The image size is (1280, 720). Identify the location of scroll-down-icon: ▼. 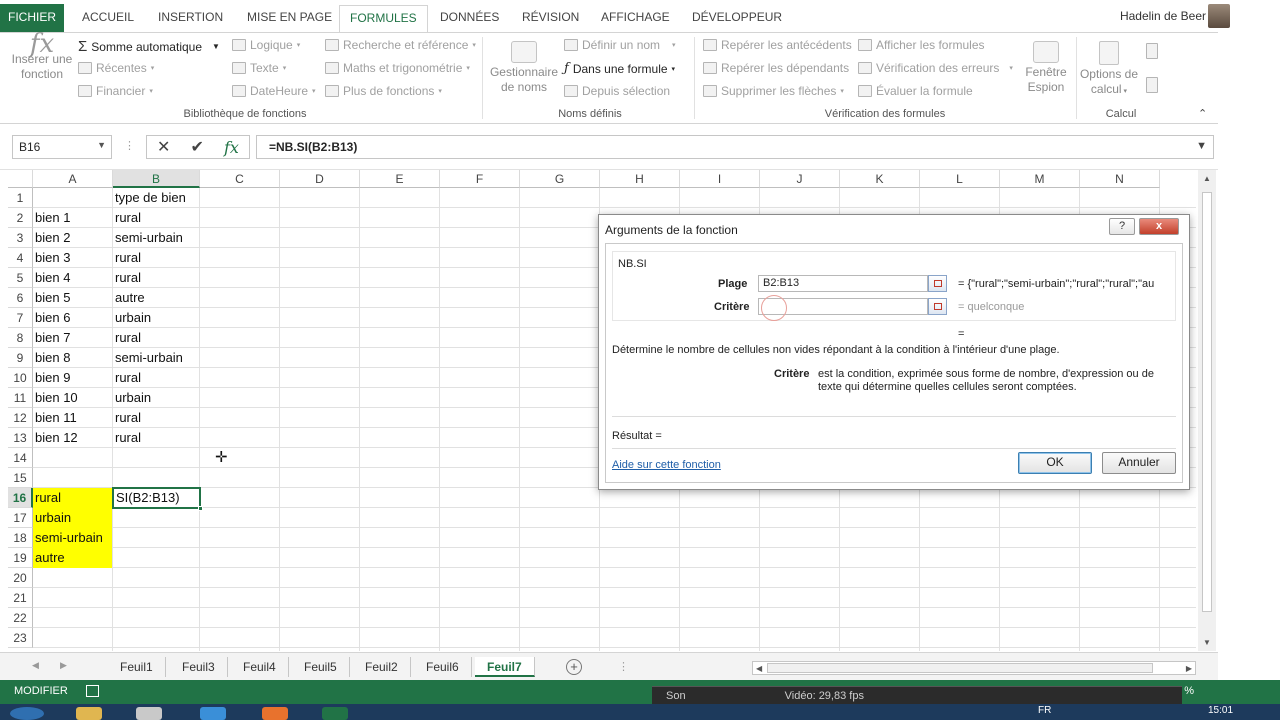
(1207, 642).